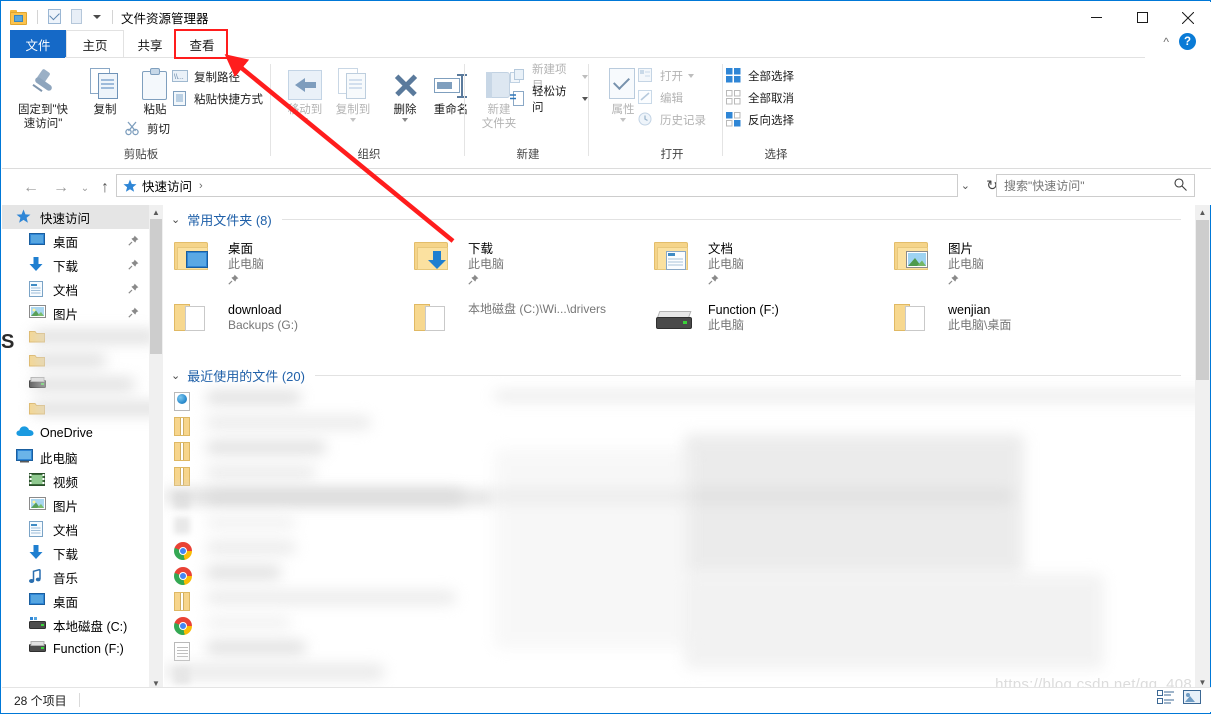 Image resolution: width=1211 pixels, height=715 pixels. I want to click on new-folder-quick-icon, so click(77, 17).